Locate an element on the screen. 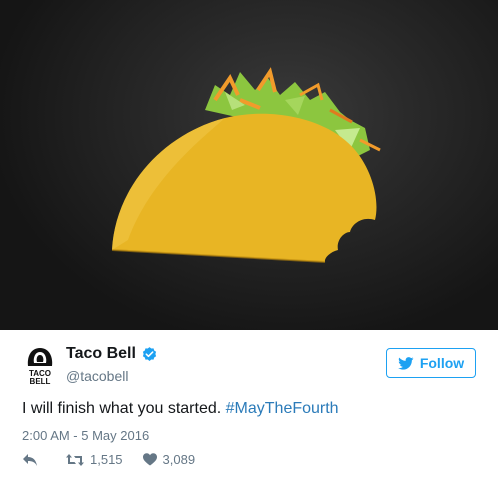  like-action: 3,089 is located at coordinates (169, 459).